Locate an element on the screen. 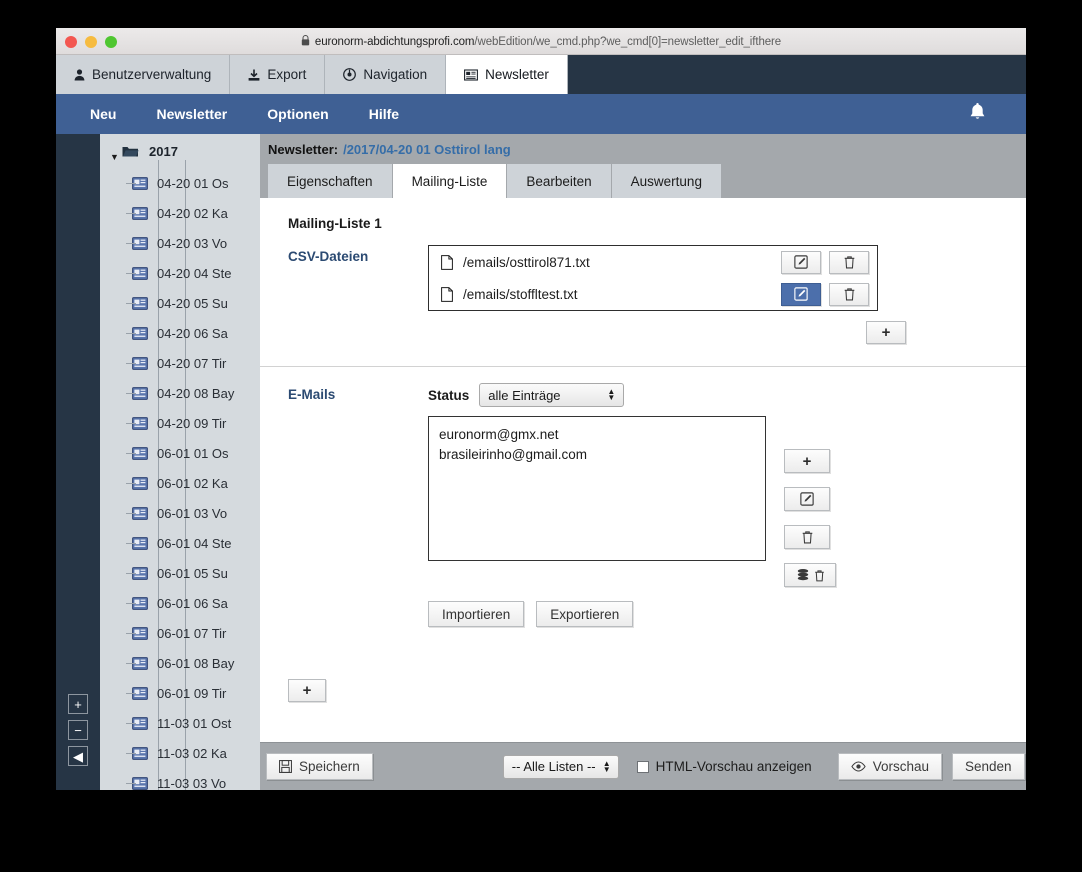 Image resolution: width=1082 pixels, height=872 pixels. tree-item-newsletter: 04-20 02 Ka is located at coordinates (180, 213).